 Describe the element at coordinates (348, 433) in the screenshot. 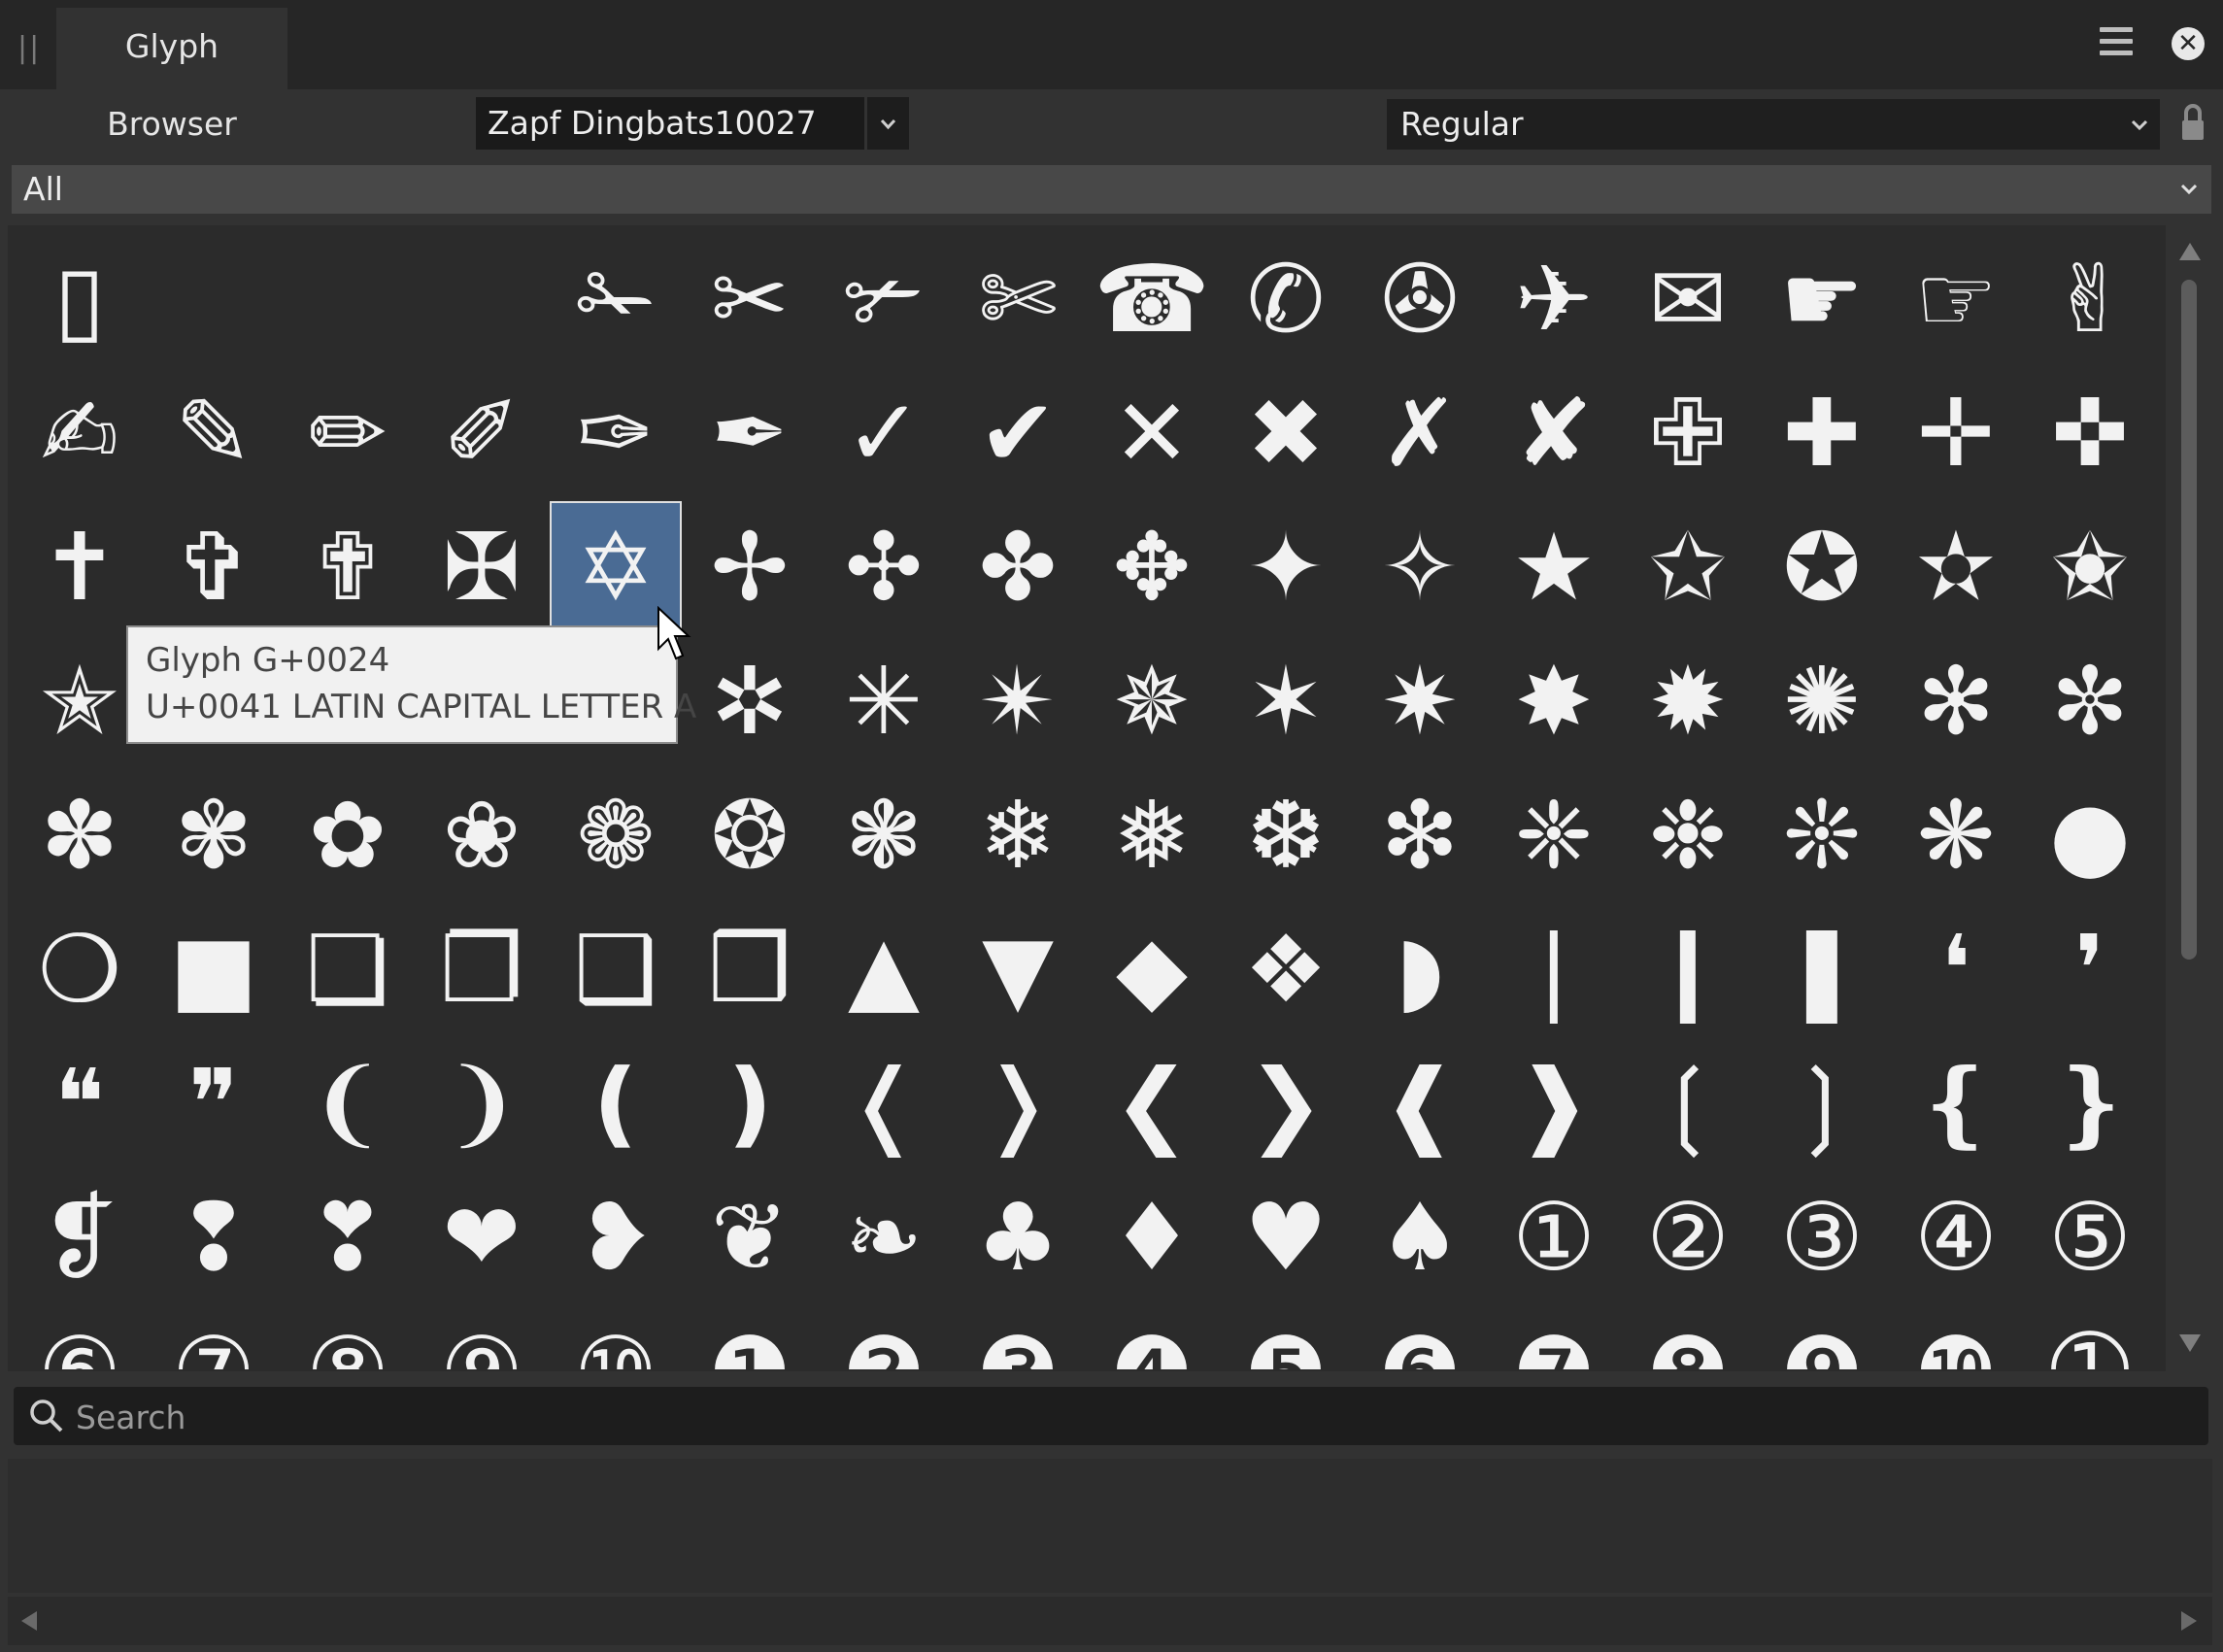

I see `glyph-cell: ✏` at that location.